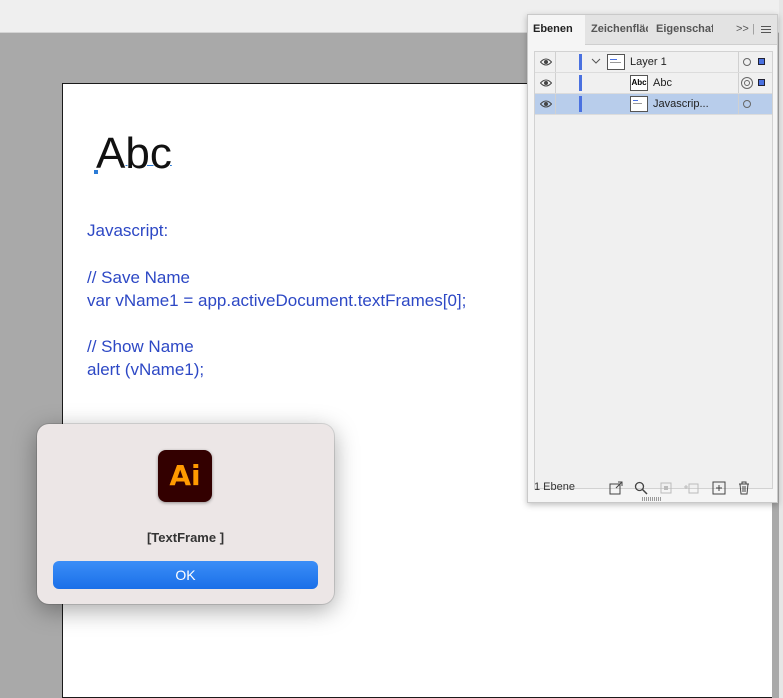 This screenshot has width=783, height=698. I want to click on layer-count-label: 1 Ebene, so click(554, 487).